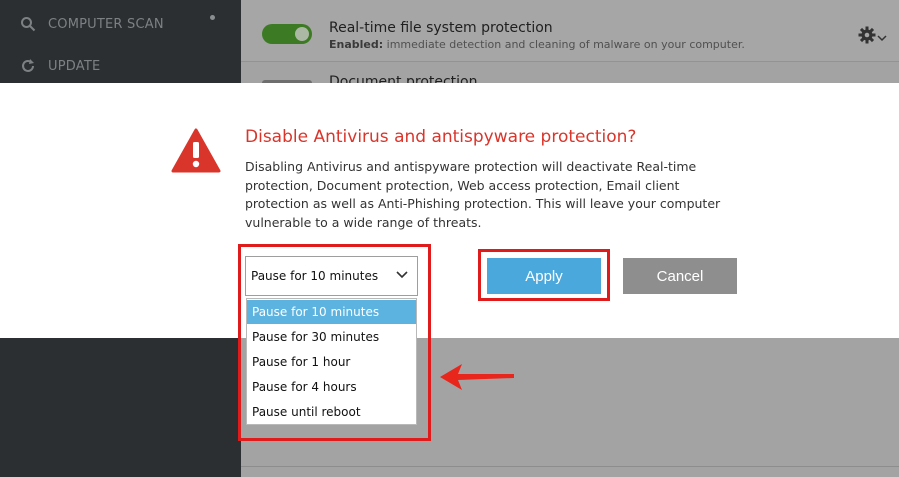  Describe the element at coordinates (106, 24) in the screenshot. I see `sidebar-item-label: COMPUTER SCAN` at that location.